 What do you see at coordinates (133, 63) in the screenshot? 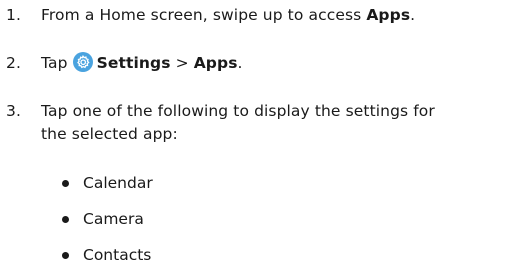
I see `settings-label: Settings` at bounding box center [133, 63].